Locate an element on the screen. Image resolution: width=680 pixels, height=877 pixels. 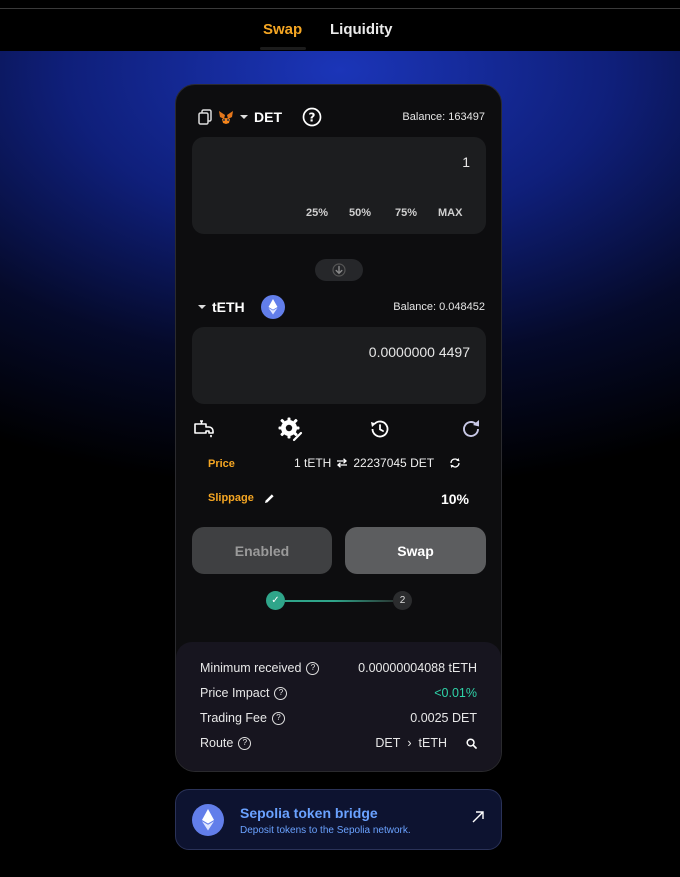
top-nav: Swap Liquidity is located at coordinates (340, 30).